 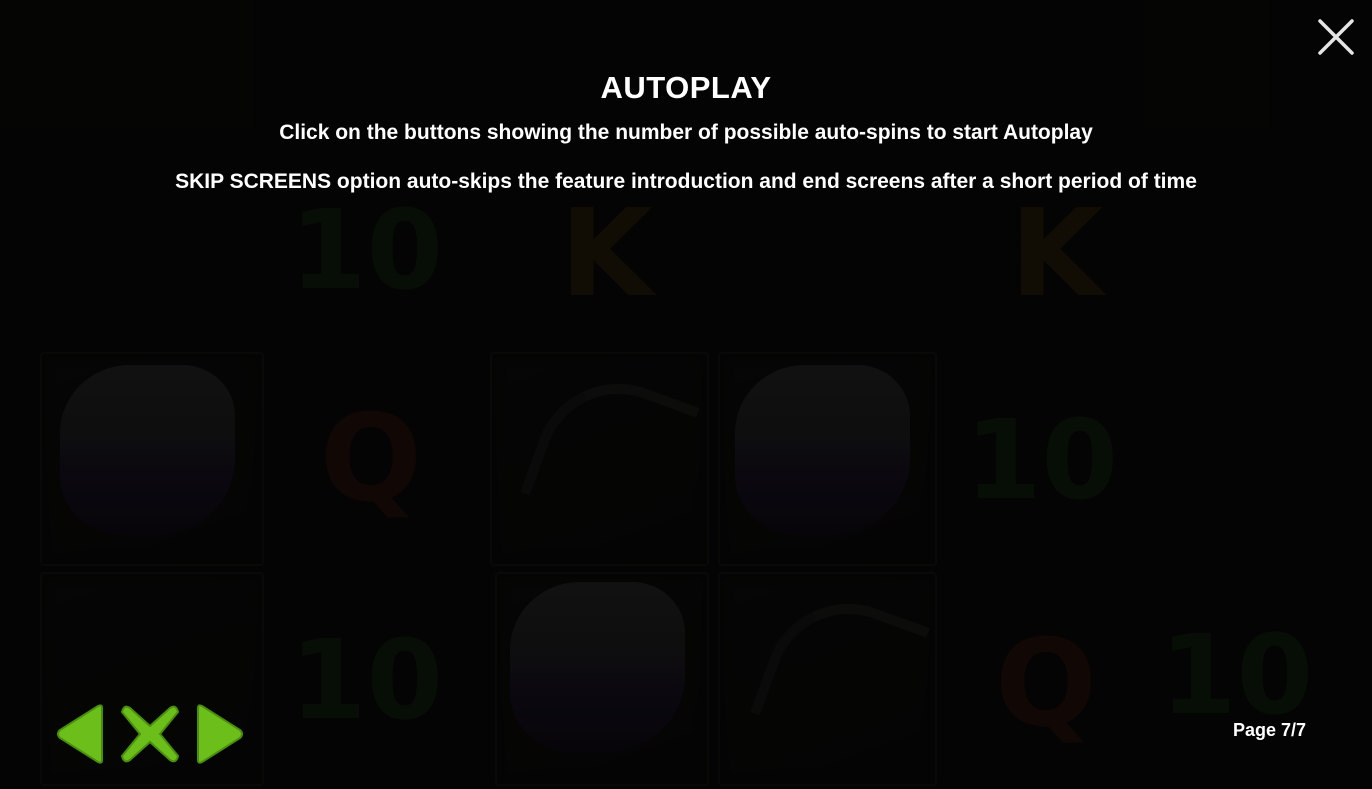 I want to click on close-icon, so click(x=1336, y=37).